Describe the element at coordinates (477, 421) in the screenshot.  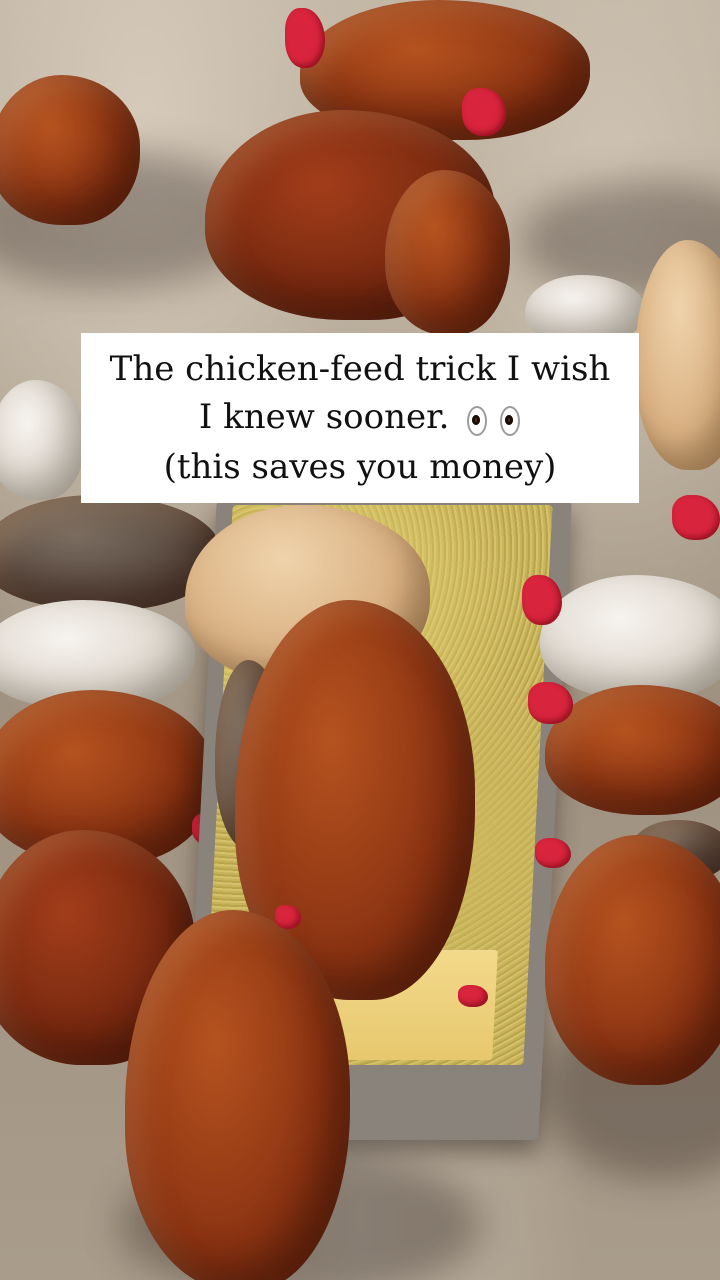
I see `left-eye-icon` at that location.